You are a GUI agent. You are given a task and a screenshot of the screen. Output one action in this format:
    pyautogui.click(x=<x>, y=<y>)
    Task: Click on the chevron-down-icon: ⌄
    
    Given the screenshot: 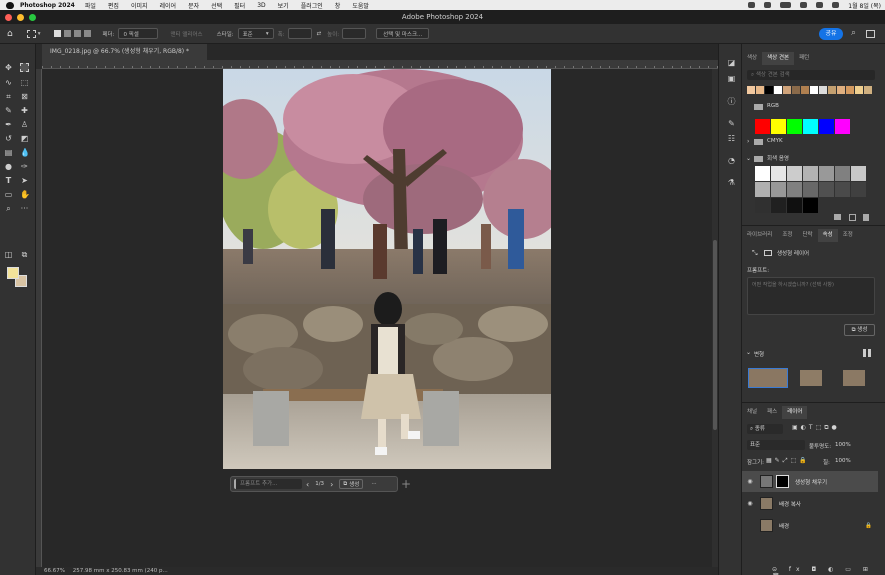 What is the action you would take?
    pyautogui.click(x=748, y=352)
    